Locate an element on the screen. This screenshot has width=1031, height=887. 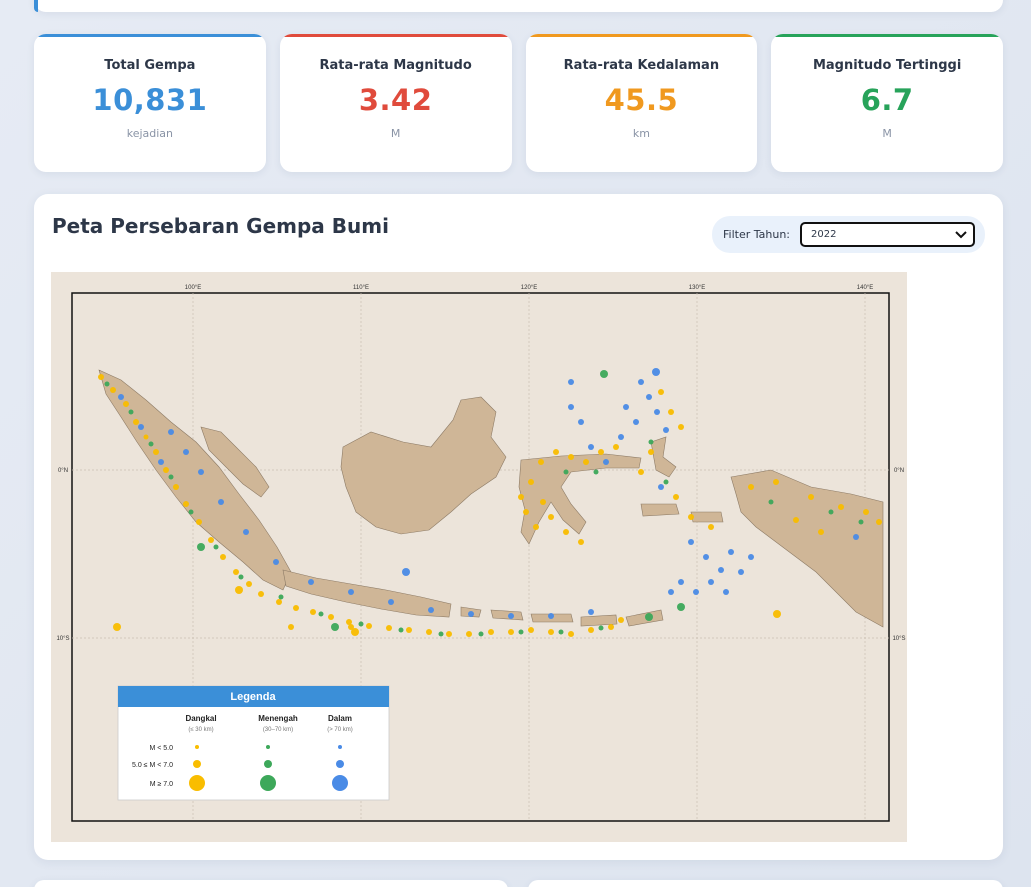
stat-value: 6.7 is located at coordinates (887, 100).